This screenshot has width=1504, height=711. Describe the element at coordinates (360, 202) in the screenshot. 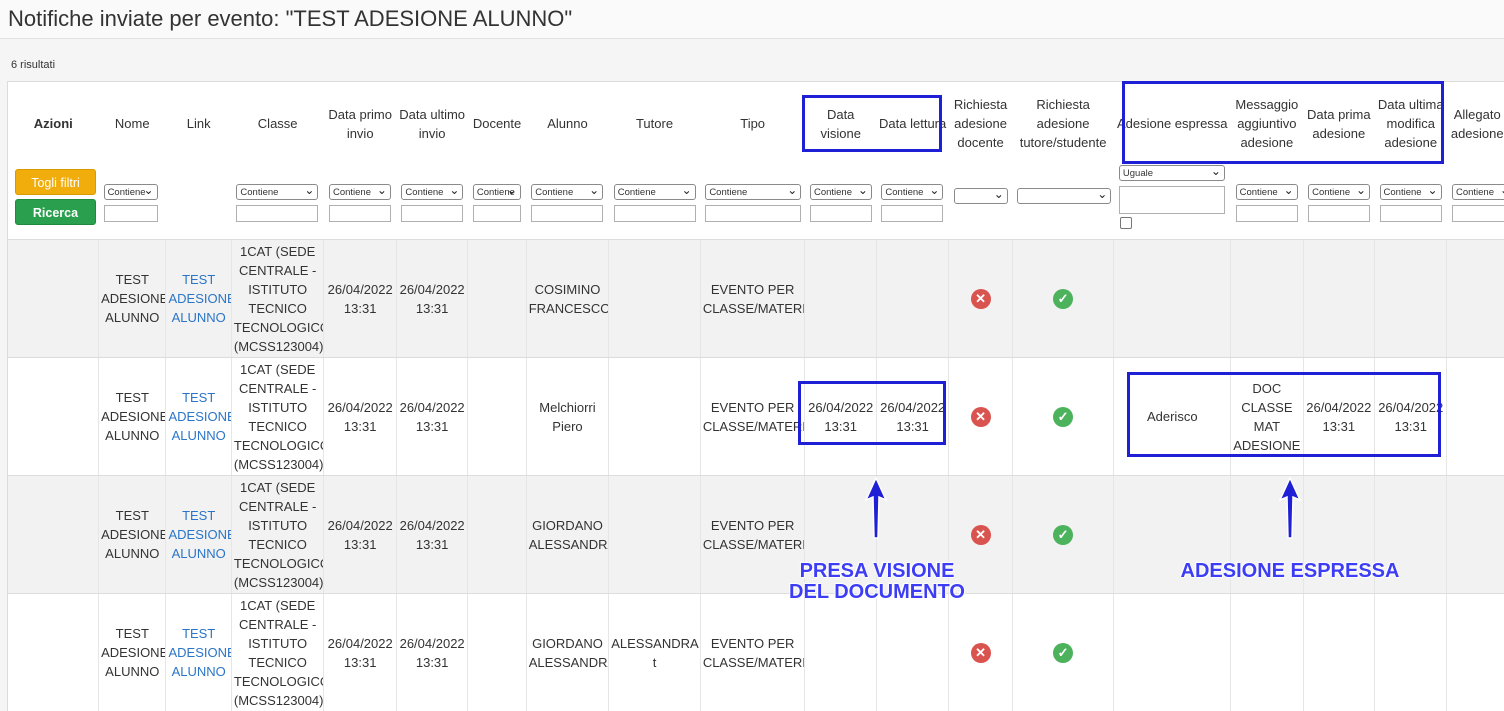

I see `filter-cell-data-primo-invio: Contiene` at that location.